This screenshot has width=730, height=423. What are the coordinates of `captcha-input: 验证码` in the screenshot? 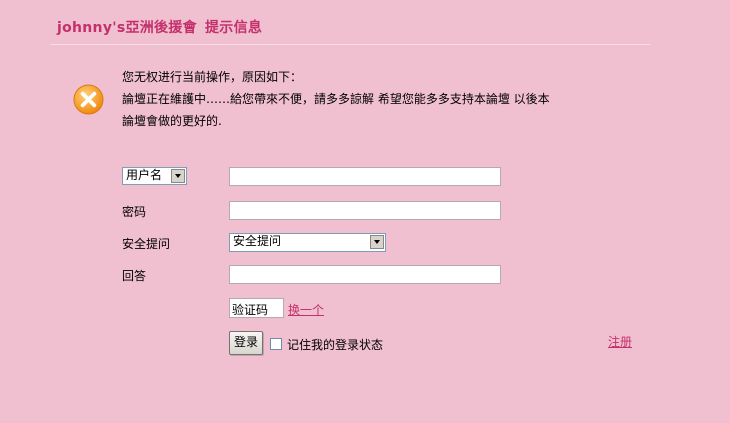 It's located at (256, 308).